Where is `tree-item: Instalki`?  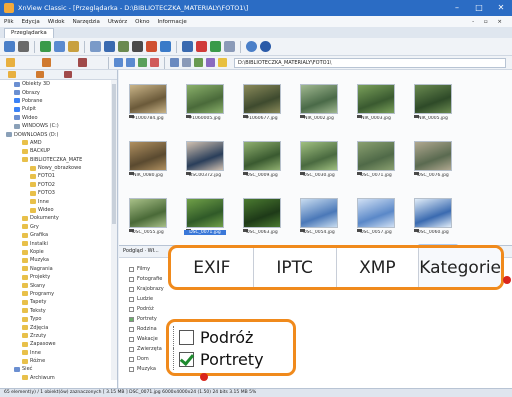
tree-item: Instalki is located at coordinates (58, 243).